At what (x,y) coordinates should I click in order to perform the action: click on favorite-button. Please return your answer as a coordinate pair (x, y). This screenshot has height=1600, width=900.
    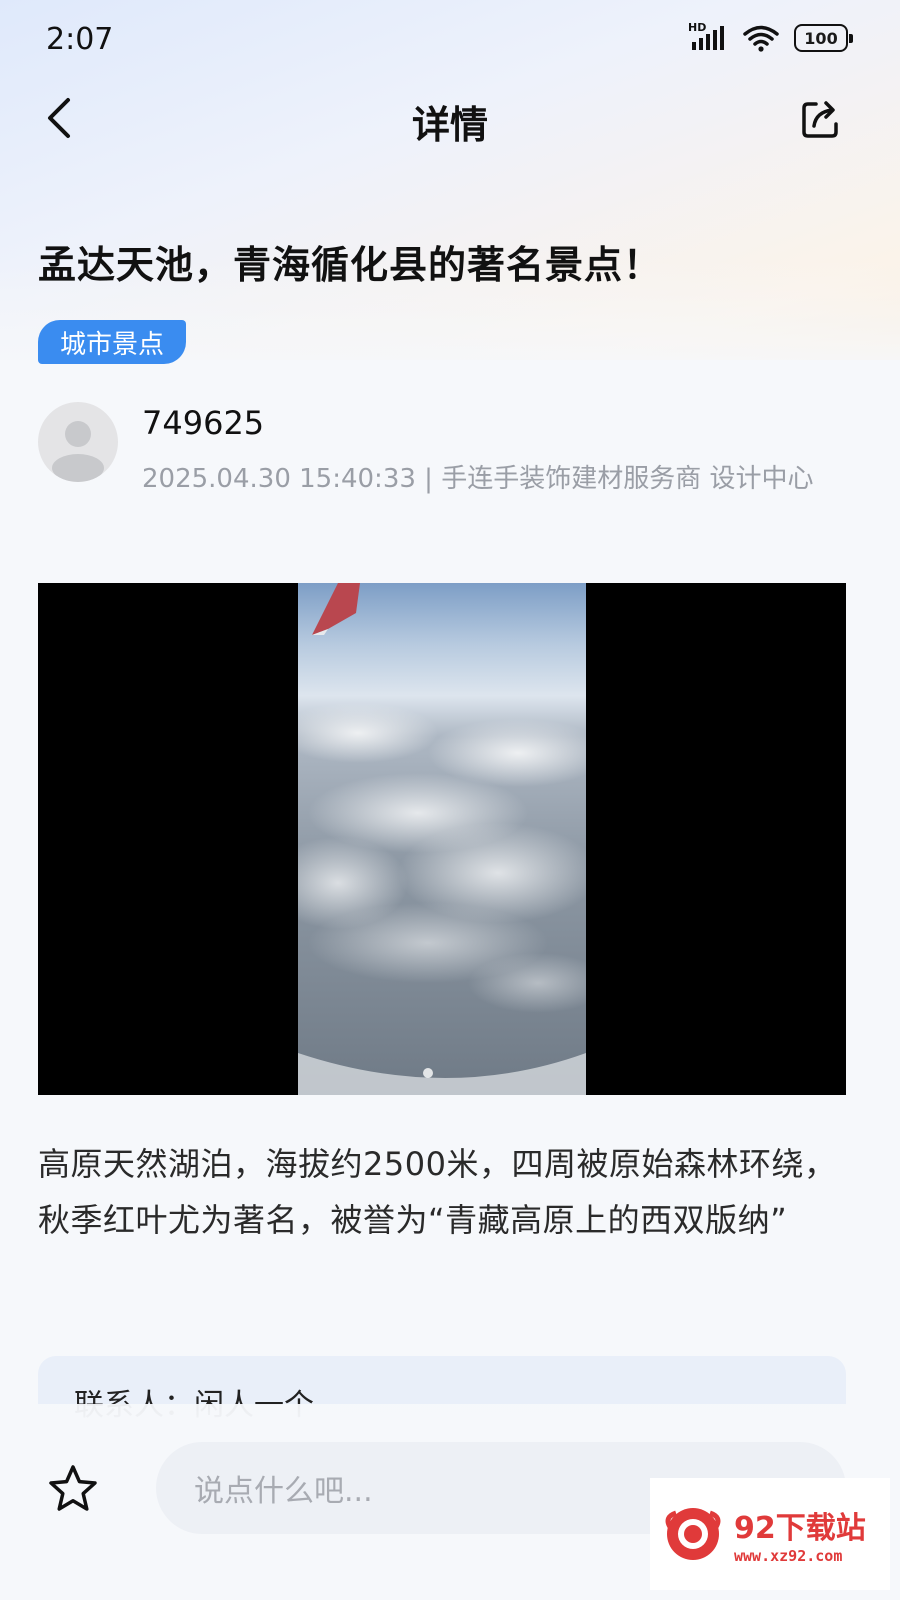
    Looking at the image, I should click on (73, 1489).